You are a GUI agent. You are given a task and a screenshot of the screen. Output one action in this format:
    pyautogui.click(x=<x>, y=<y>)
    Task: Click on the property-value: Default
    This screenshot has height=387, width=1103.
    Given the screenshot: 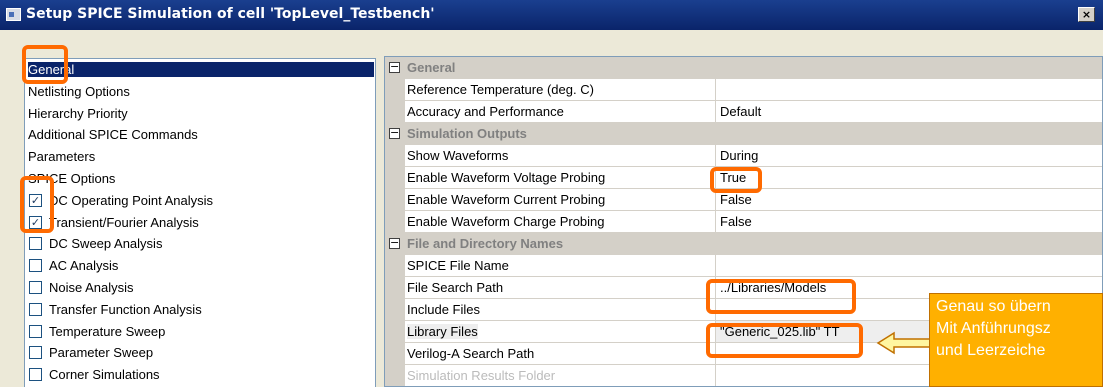 What is the action you would take?
    pyautogui.click(x=741, y=111)
    